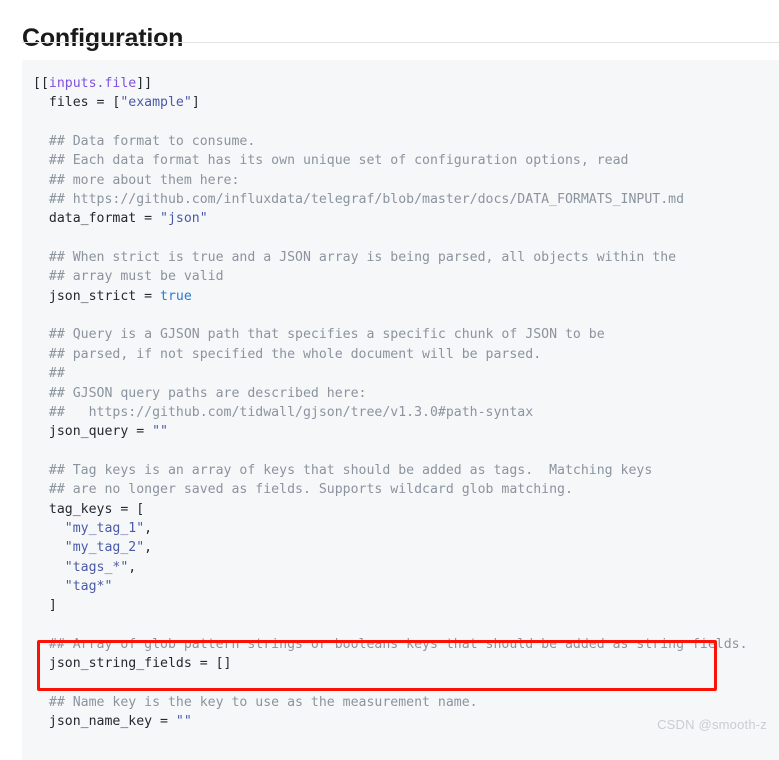 The height and width of the screenshot is (760, 779). I want to click on code-line: "my_tag_2",, so click(406, 547).